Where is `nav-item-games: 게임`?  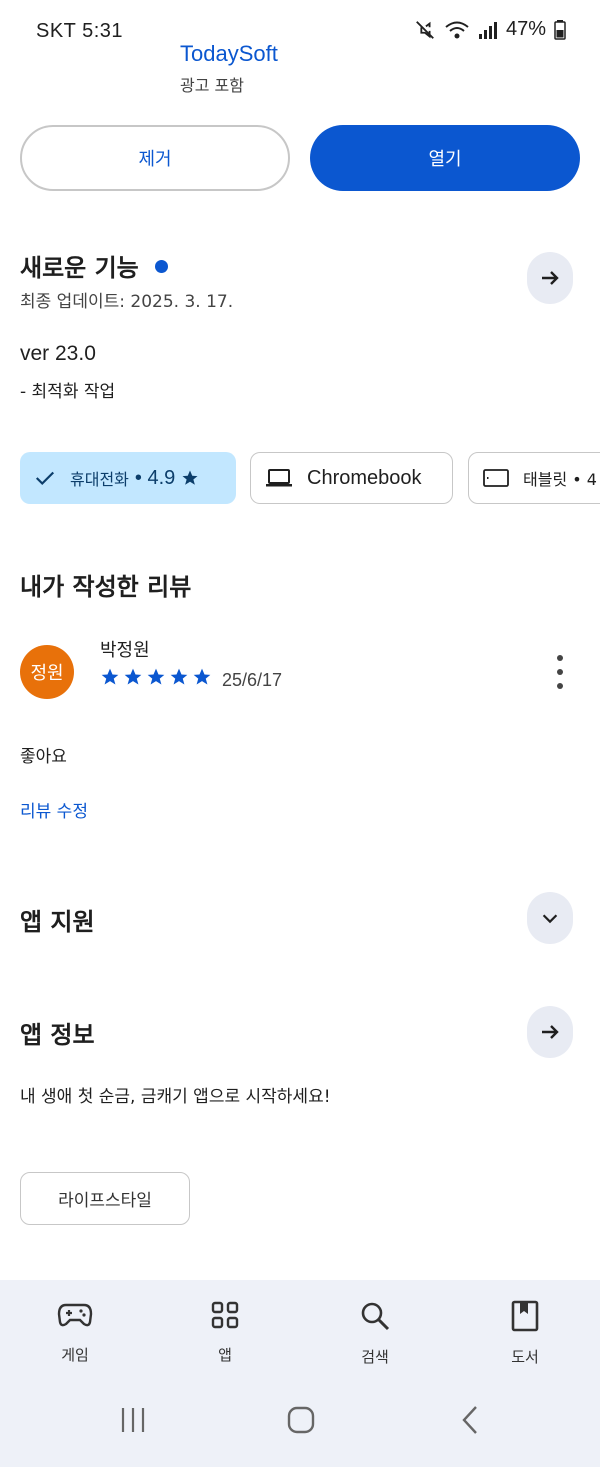 nav-item-games: 게임 is located at coordinates (75, 1332).